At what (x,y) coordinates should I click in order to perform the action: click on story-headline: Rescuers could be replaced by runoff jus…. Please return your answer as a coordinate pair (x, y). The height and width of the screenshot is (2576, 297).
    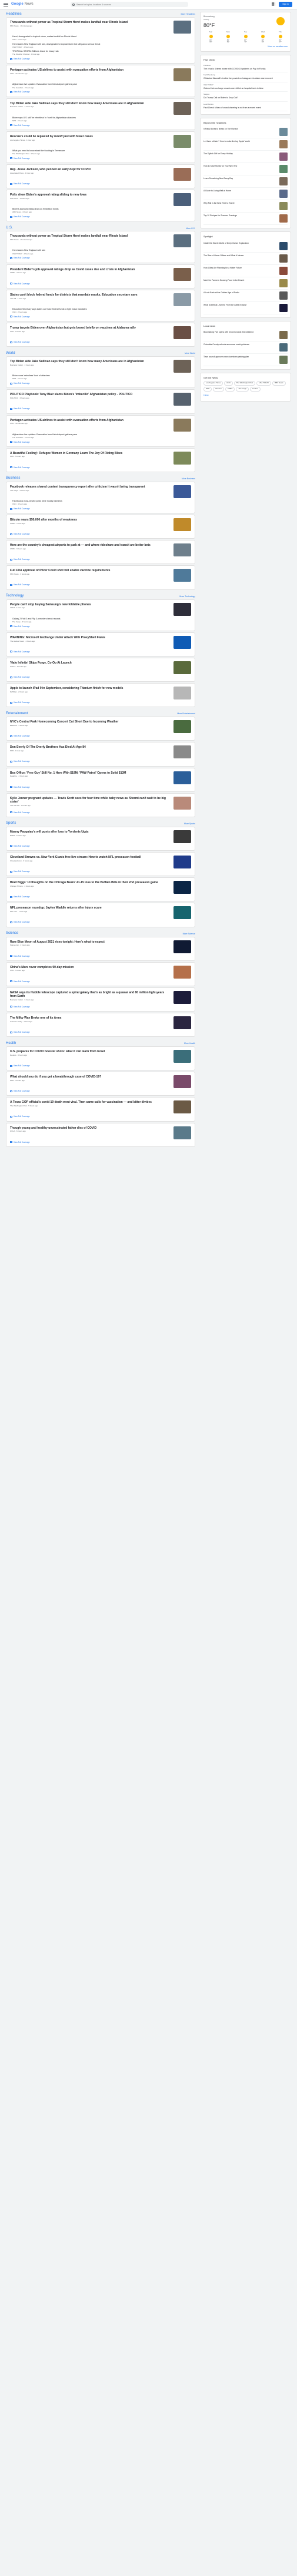
    Looking at the image, I should click on (90, 136).